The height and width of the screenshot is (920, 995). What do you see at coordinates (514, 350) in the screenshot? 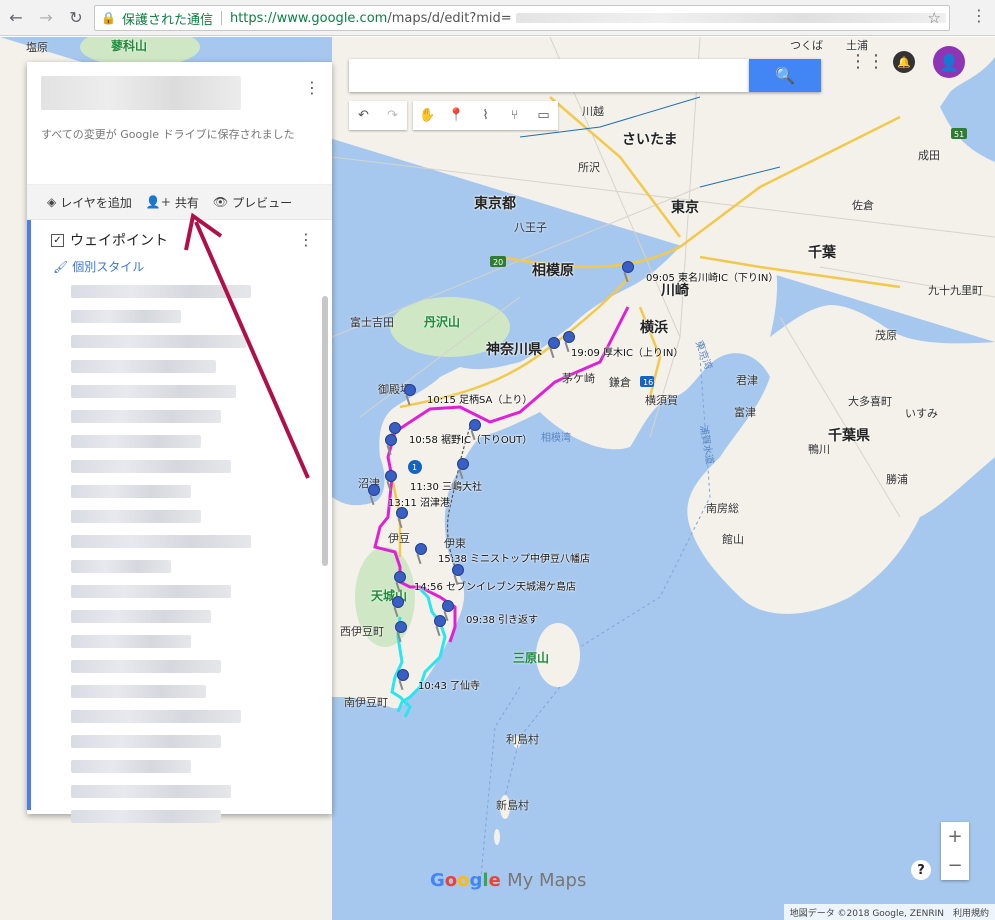
I see `map-label-kanagawa: 神奈川県` at bounding box center [514, 350].